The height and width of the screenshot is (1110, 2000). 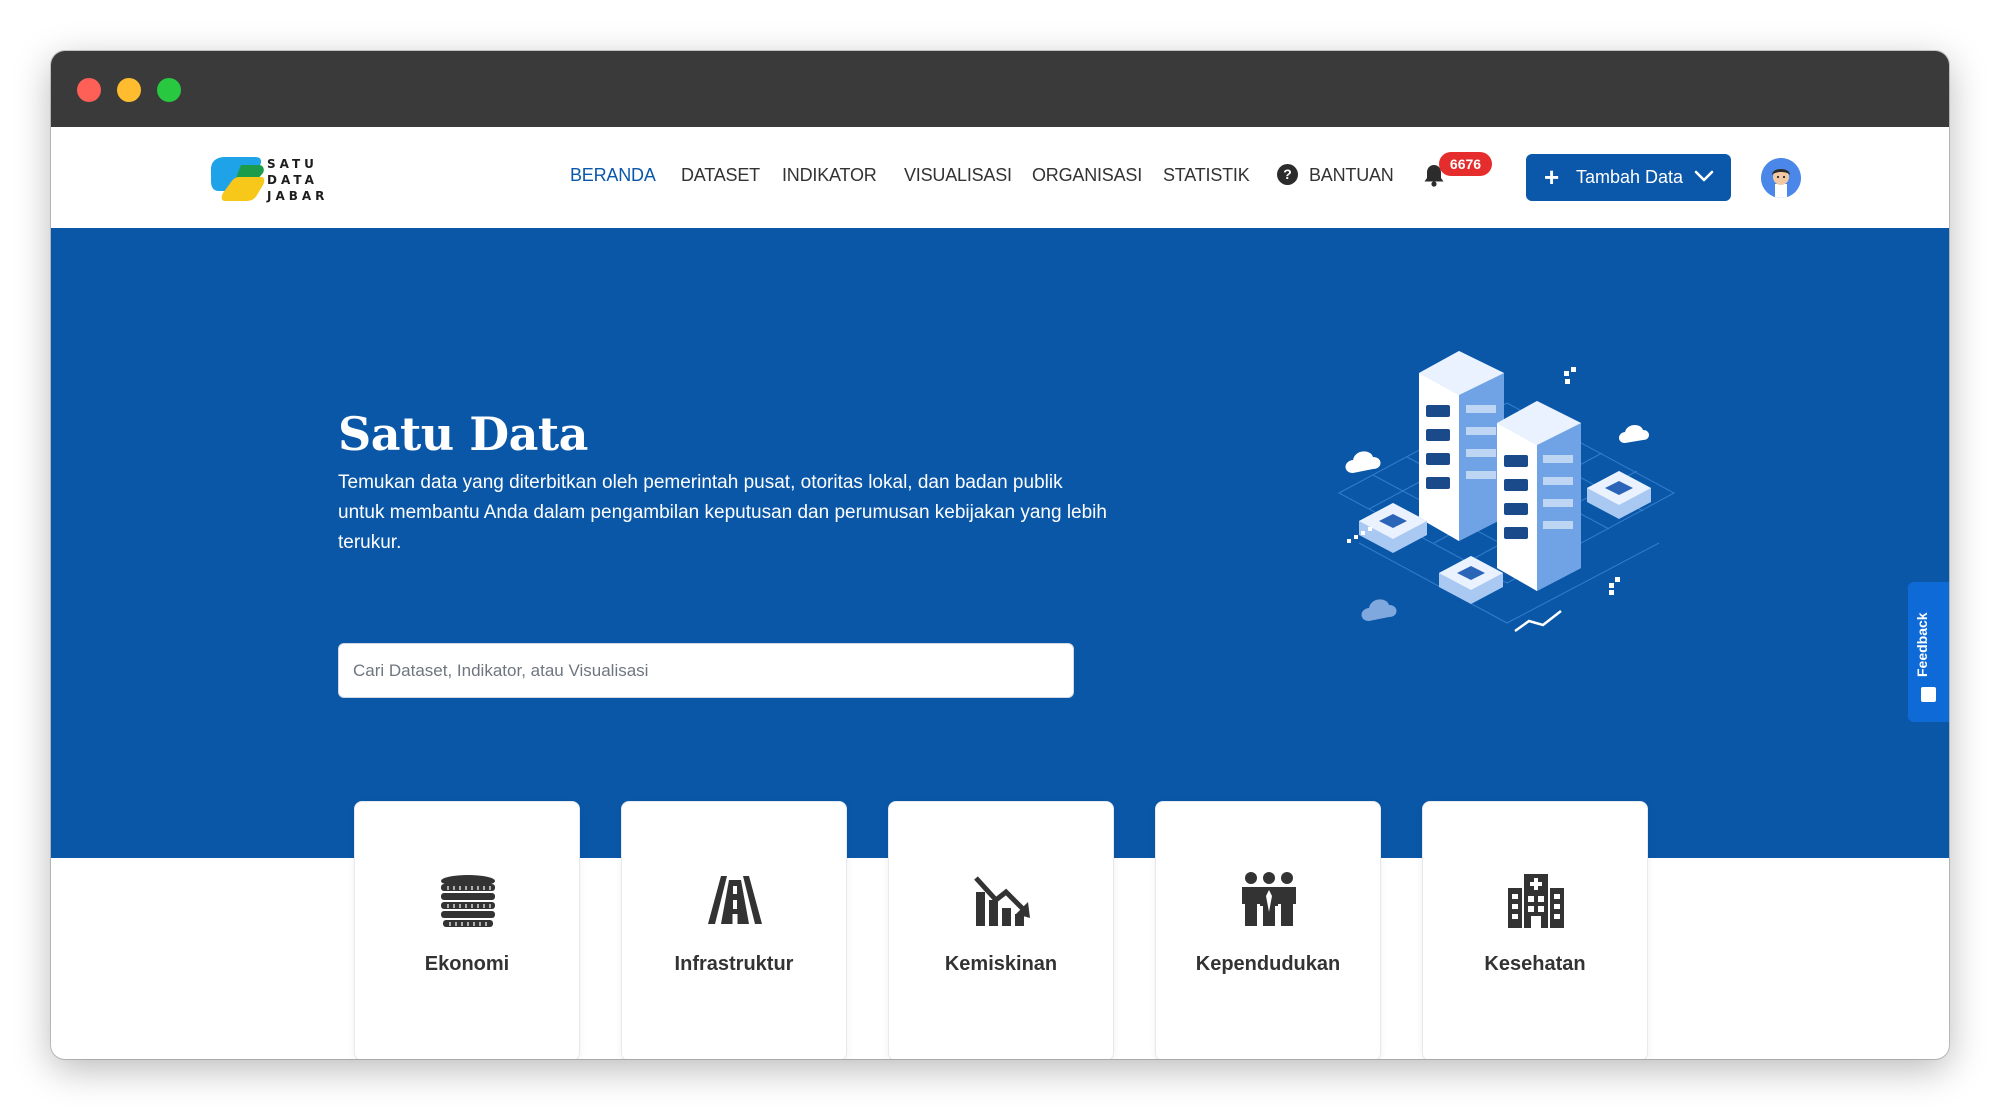 I want to click on category-label-kependudukan: Kependudukan, so click(x=1268, y=964).